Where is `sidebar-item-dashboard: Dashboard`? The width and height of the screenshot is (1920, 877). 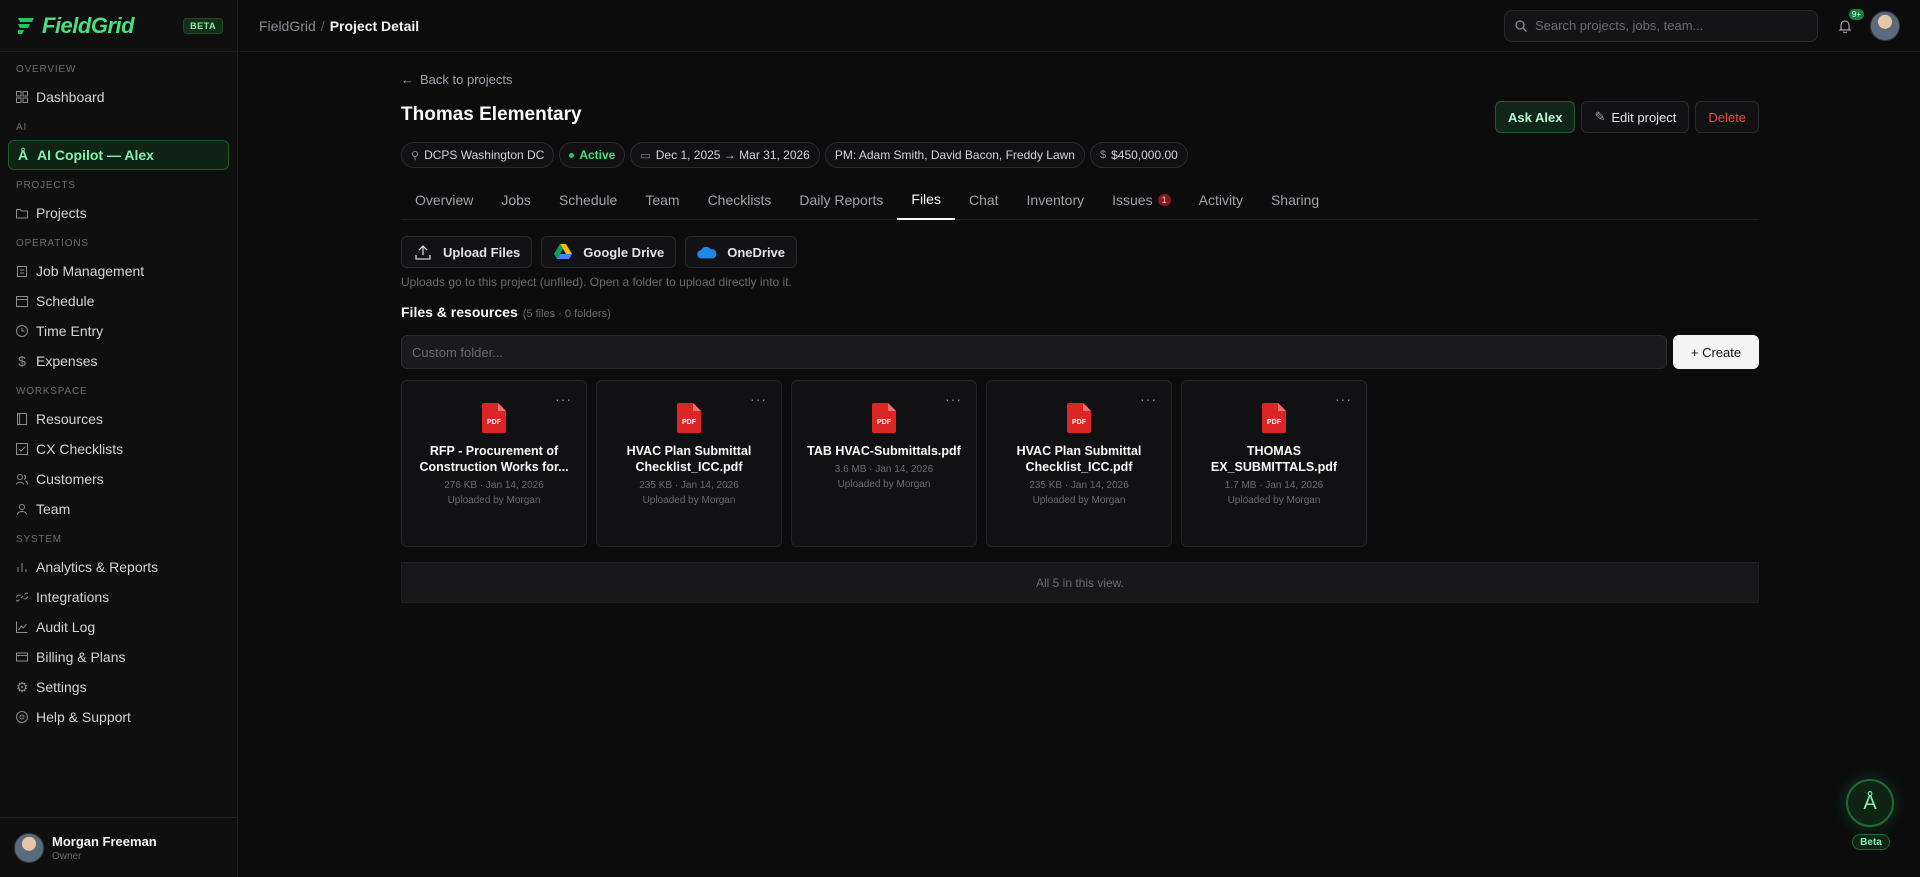 sidebar-item-dashboard: Dashboard is located at coordinates (118, 97).